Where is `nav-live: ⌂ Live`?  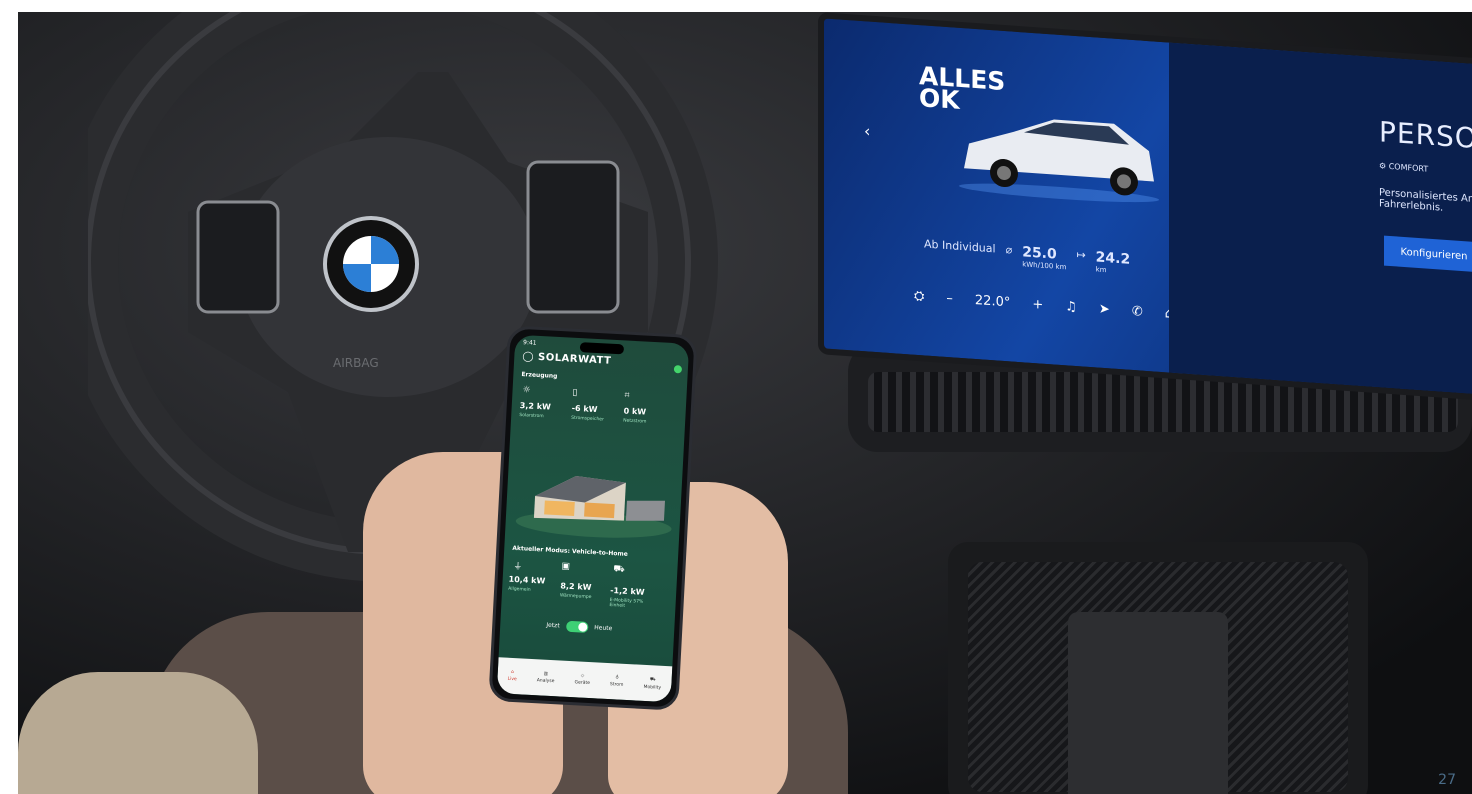
nav-live: ⌂ Live is located at coordinates (512, 676).